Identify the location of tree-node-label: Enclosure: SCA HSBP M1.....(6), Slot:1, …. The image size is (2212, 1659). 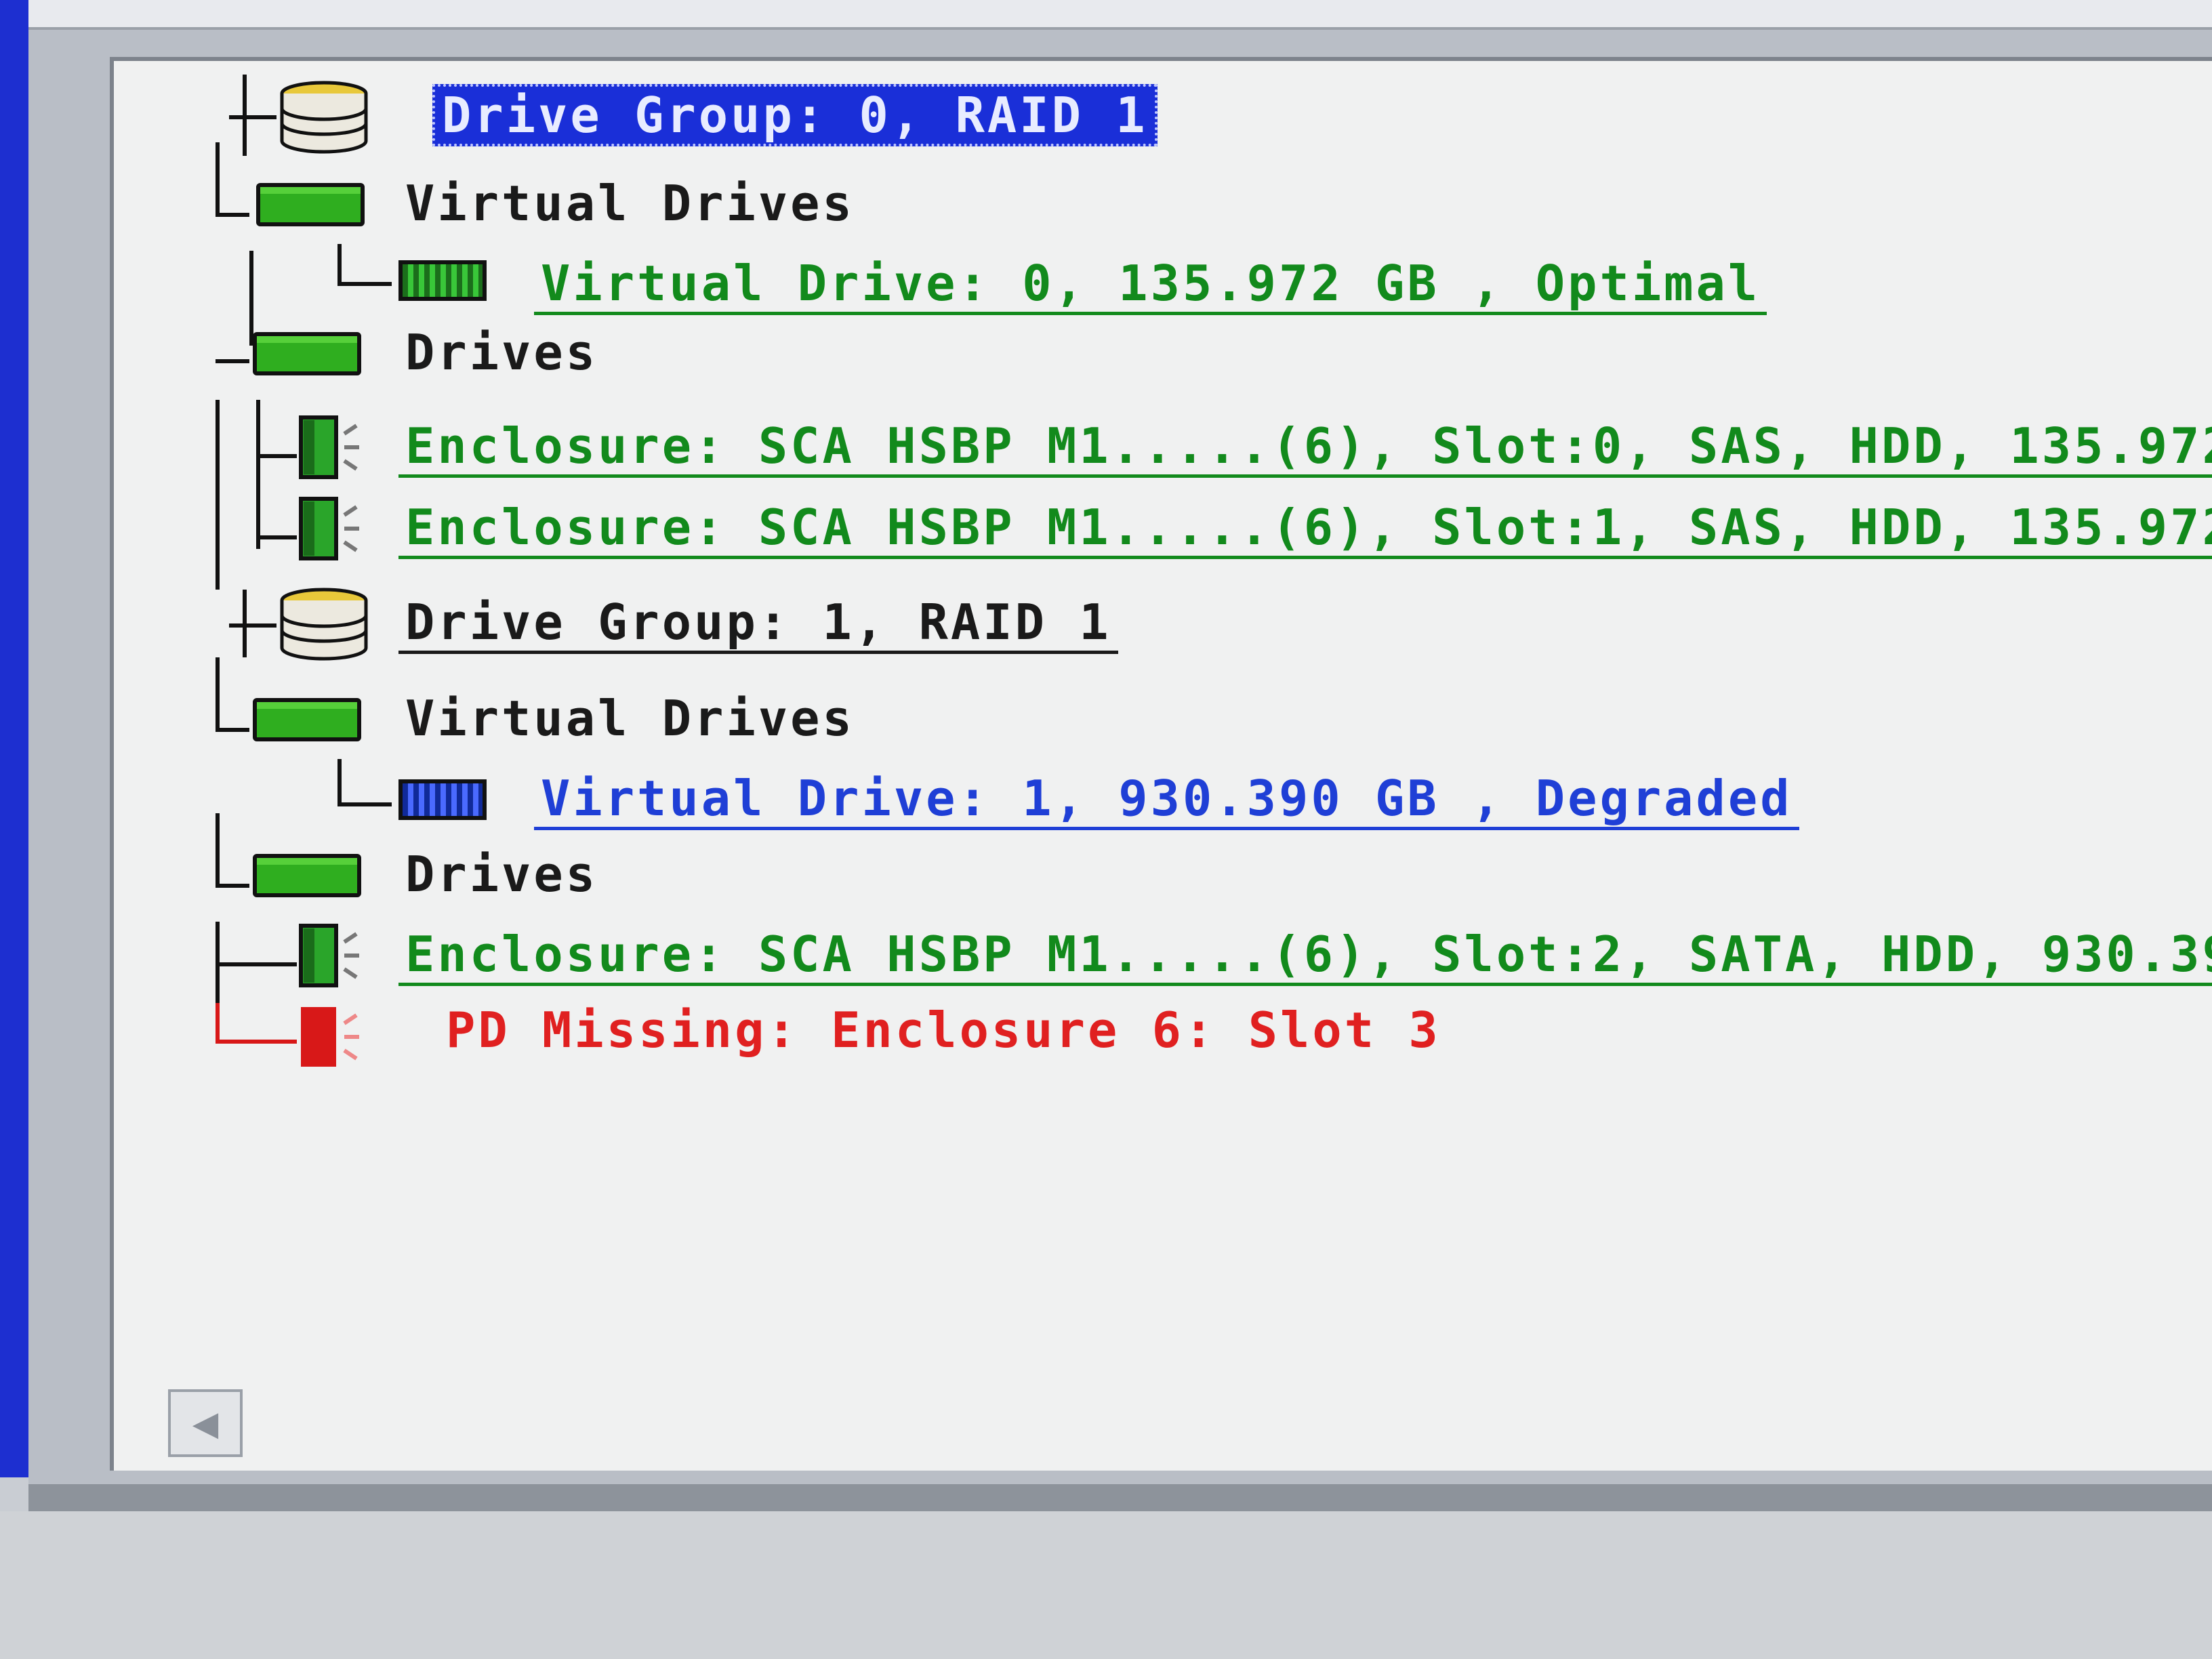
(1305, 529).